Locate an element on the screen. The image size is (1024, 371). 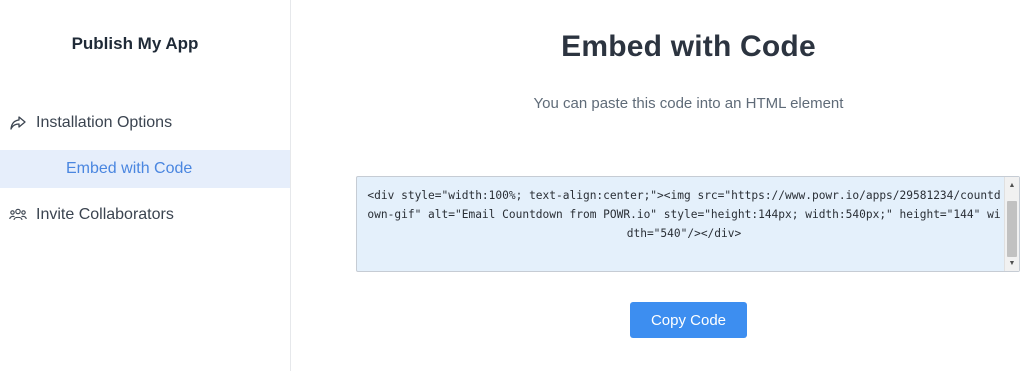
sidebar-item-installation-options: Installation Options is located at coordinates (145, 123).